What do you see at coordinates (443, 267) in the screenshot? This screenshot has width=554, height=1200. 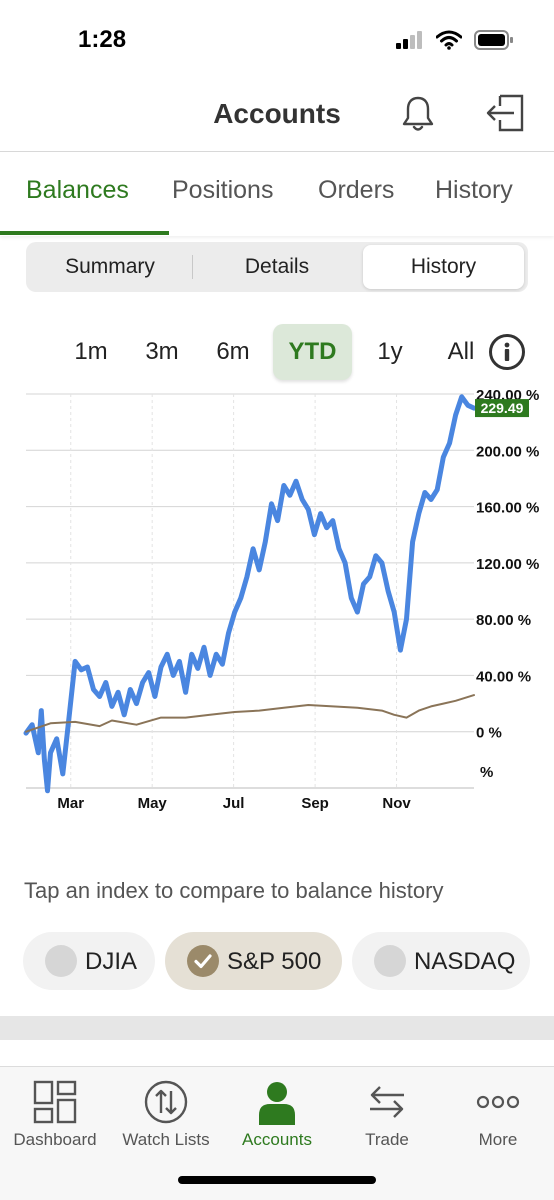 I see `segment-history: History` at bounding box center [443, 267].